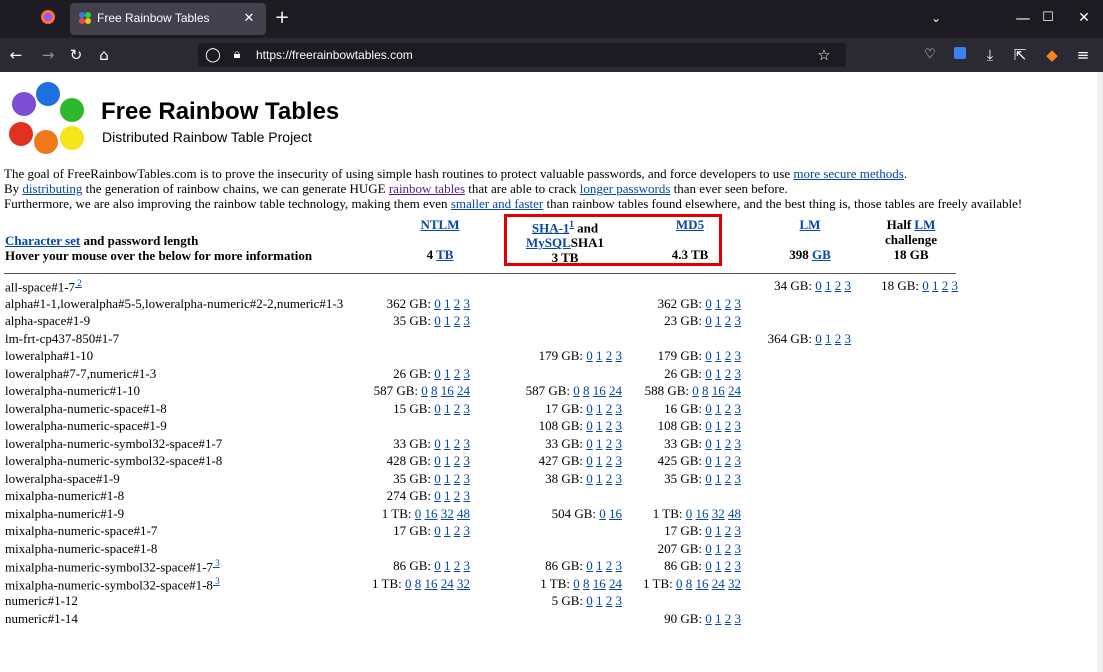 This screenshot has height=672, width=1103. I want to click on rainbow-tables-link: rainbow tables, so click(427, 188).